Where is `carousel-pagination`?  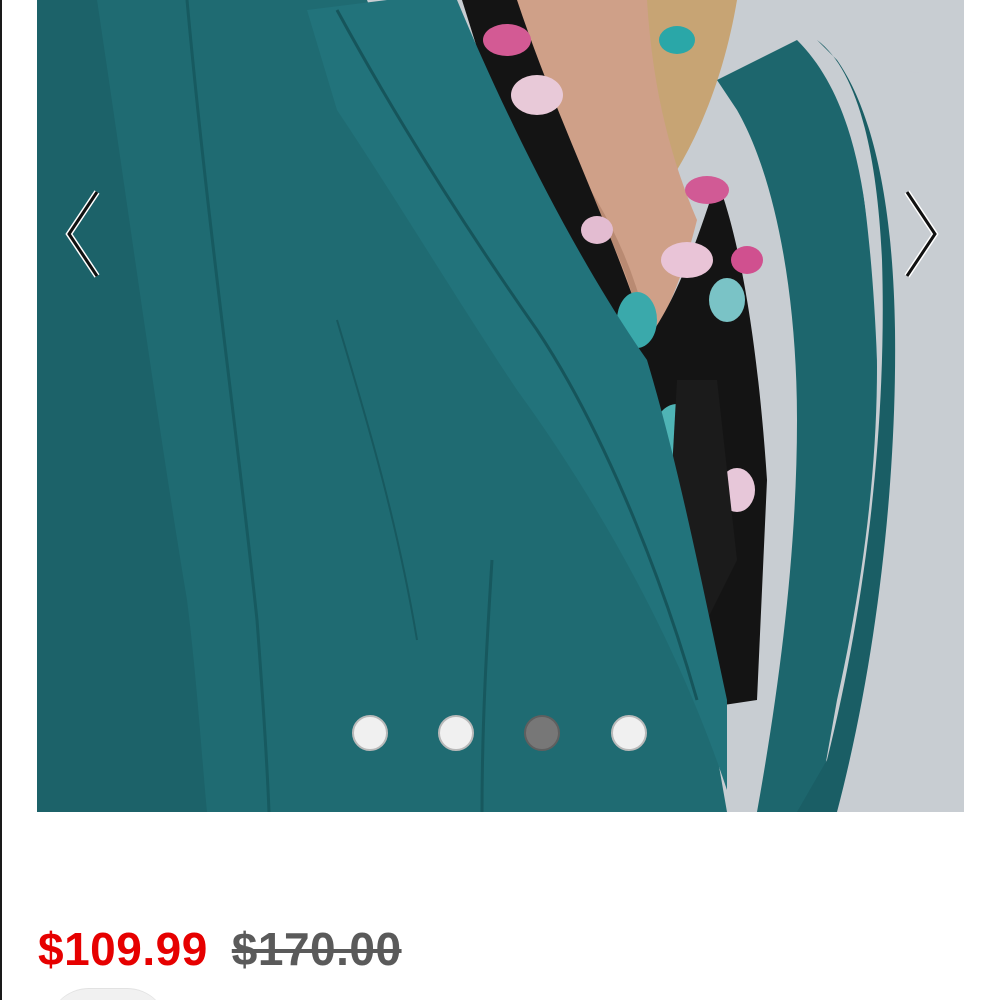
carousel-pagination is located at coordinates (500, 735).